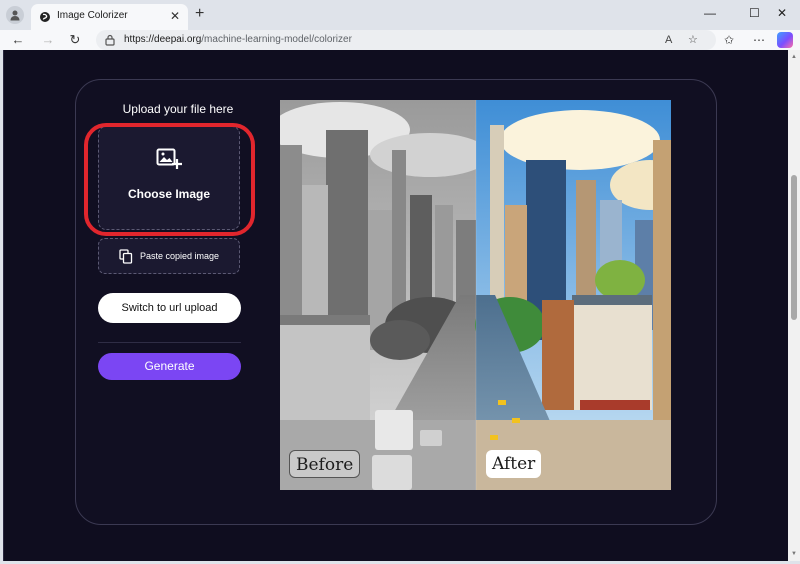 This screenshot has height=564, width=800. What do you see at coordinates (710, 13) in the screenshot?
I see `minimize-icon: —` at bounding box center [710, 13].